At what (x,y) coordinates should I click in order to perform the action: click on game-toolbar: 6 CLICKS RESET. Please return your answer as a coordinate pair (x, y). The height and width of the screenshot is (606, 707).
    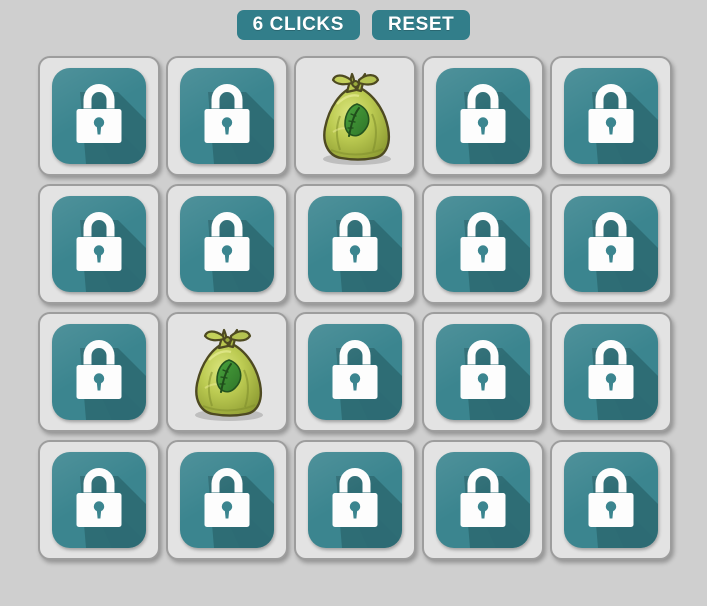
    Looking at the image, I should click on (353, 25).